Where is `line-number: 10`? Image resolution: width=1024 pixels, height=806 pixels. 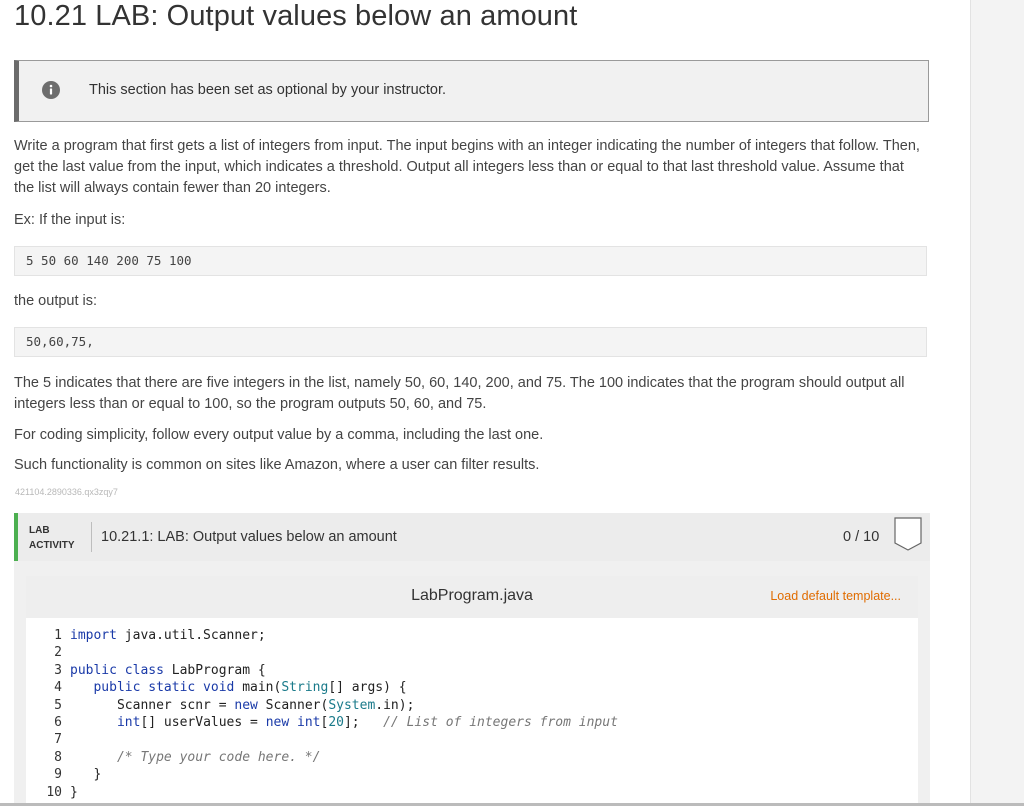
line-number: 10 is located at coordinates (54, 792).